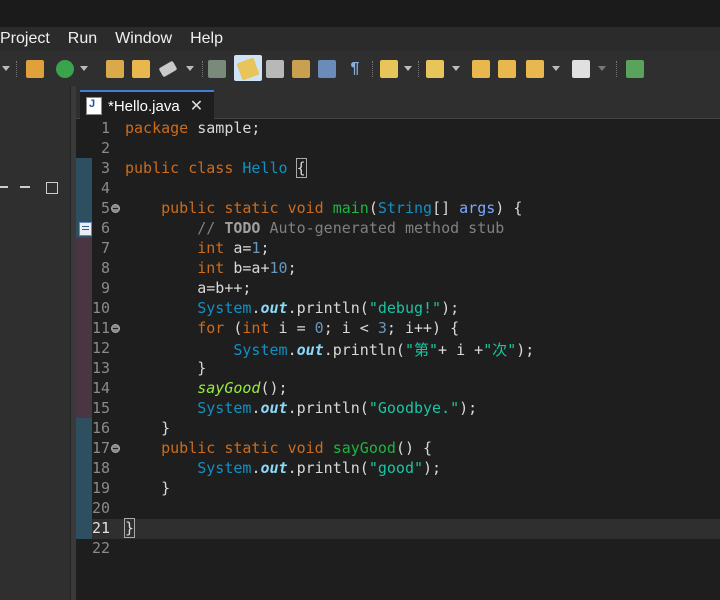  What do you see at coordinates (248, 69) in the screenshot?
I see `mark-occurrences-icon` at bounding box center [248, 69].